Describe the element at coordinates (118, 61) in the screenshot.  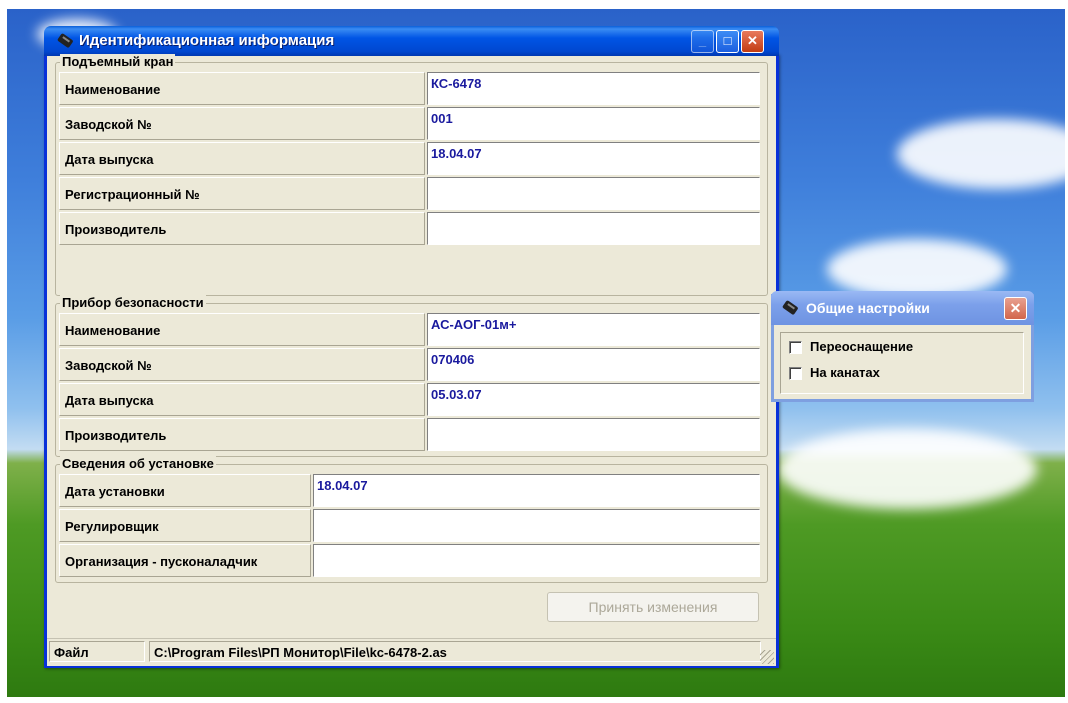
I see `group-crane-legend: Подъемный кран` at that location.